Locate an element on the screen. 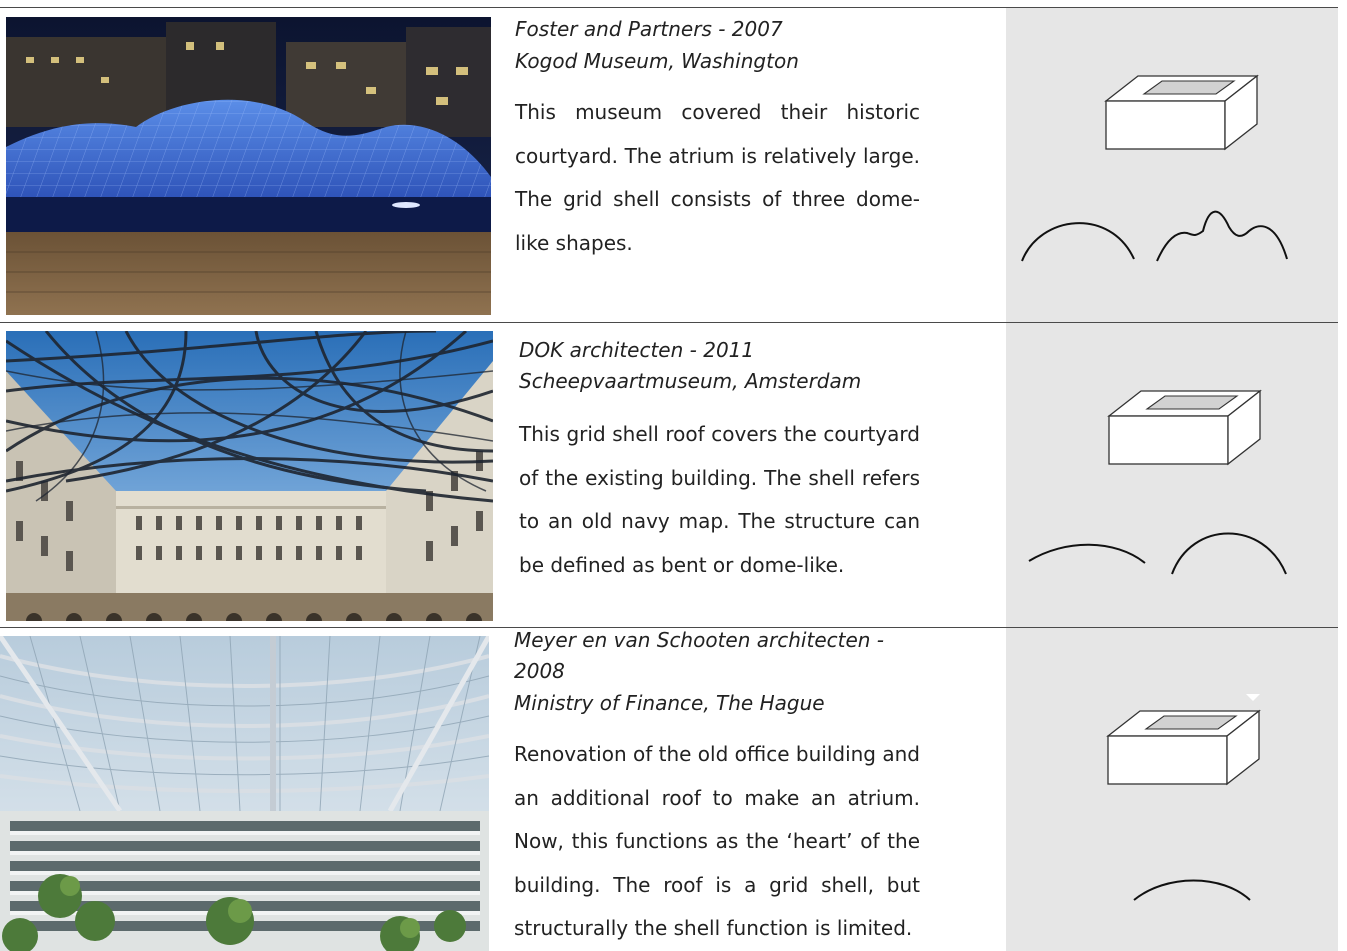  kogod-museum-photo is located at coordinates (248, 166).